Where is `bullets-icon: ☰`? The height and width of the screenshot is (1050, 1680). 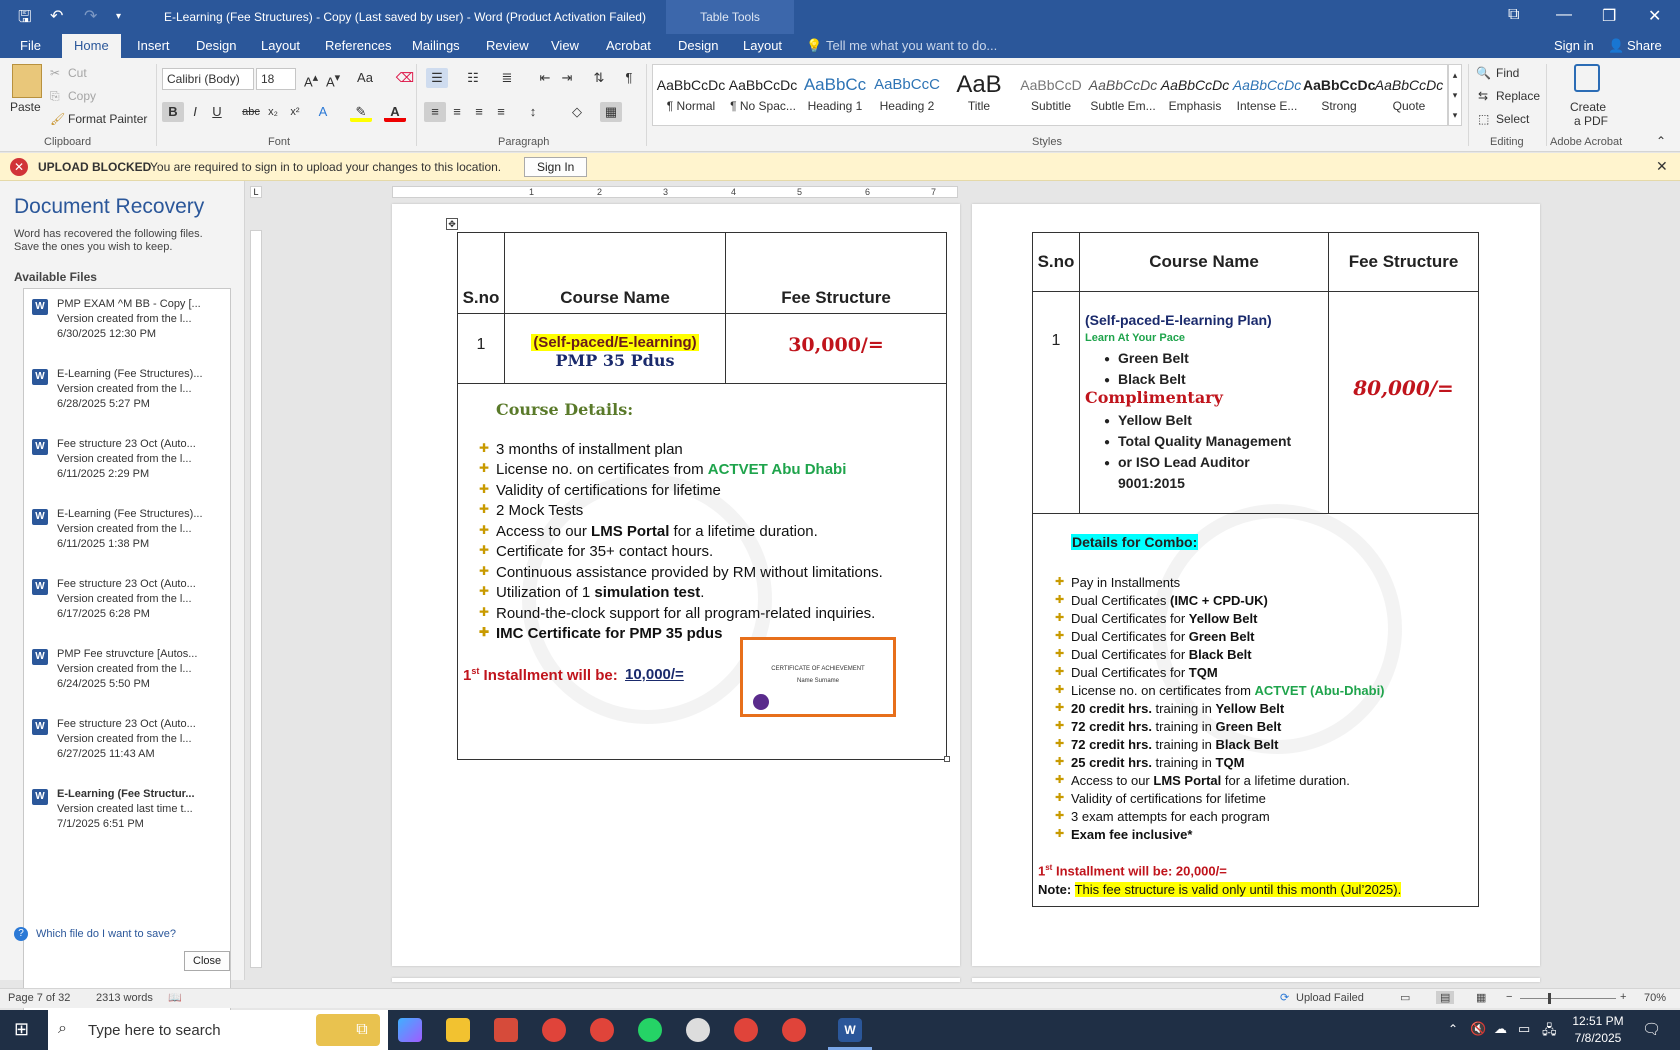 bullets-icon: ☰ is located at coordinates (437, 78).